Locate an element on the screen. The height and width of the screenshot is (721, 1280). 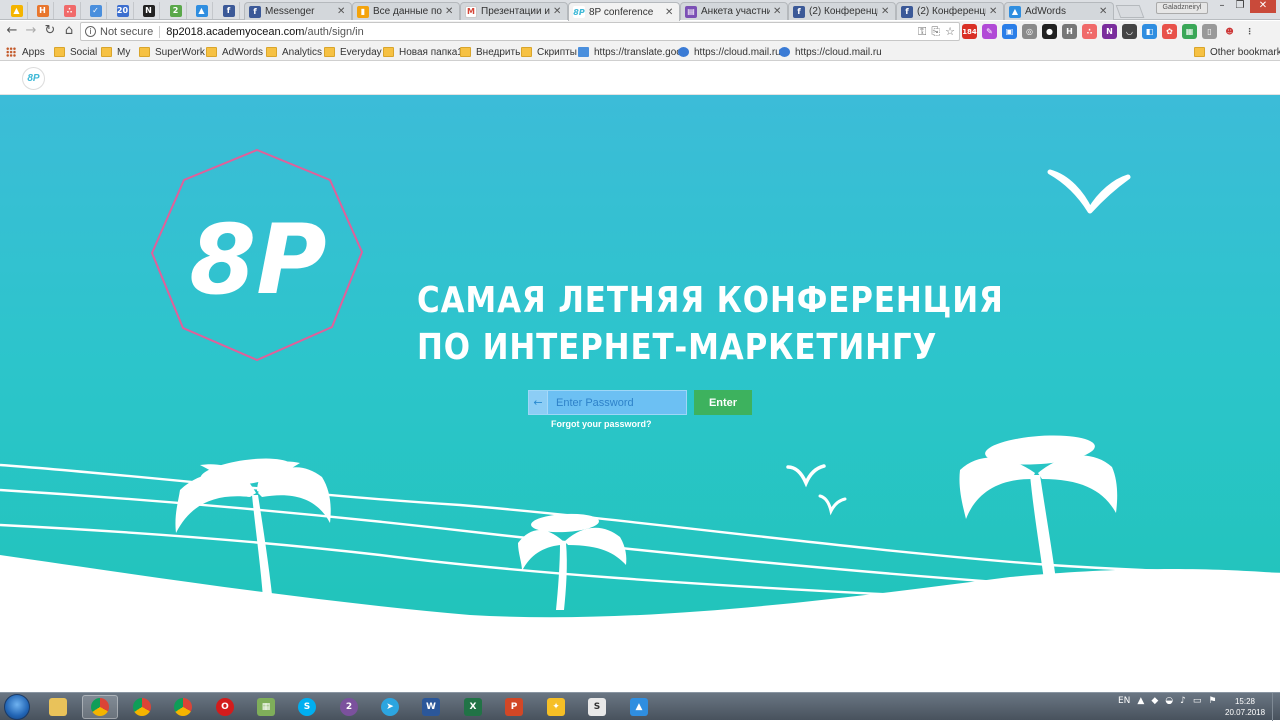
taskbar-word: W is located at coordinates (431, 707).